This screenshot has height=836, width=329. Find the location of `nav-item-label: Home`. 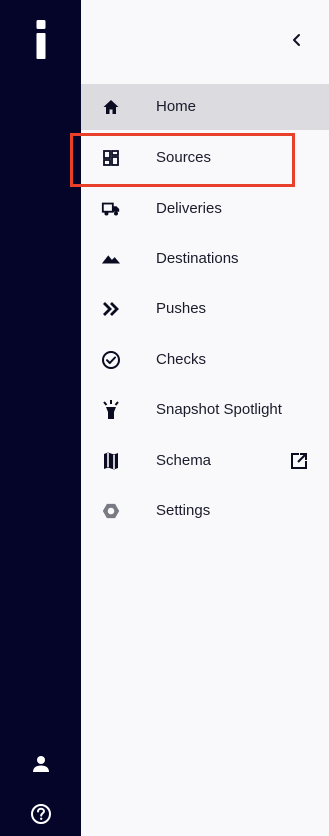

nav-item-label: Home is located at coordinates (176, 106).